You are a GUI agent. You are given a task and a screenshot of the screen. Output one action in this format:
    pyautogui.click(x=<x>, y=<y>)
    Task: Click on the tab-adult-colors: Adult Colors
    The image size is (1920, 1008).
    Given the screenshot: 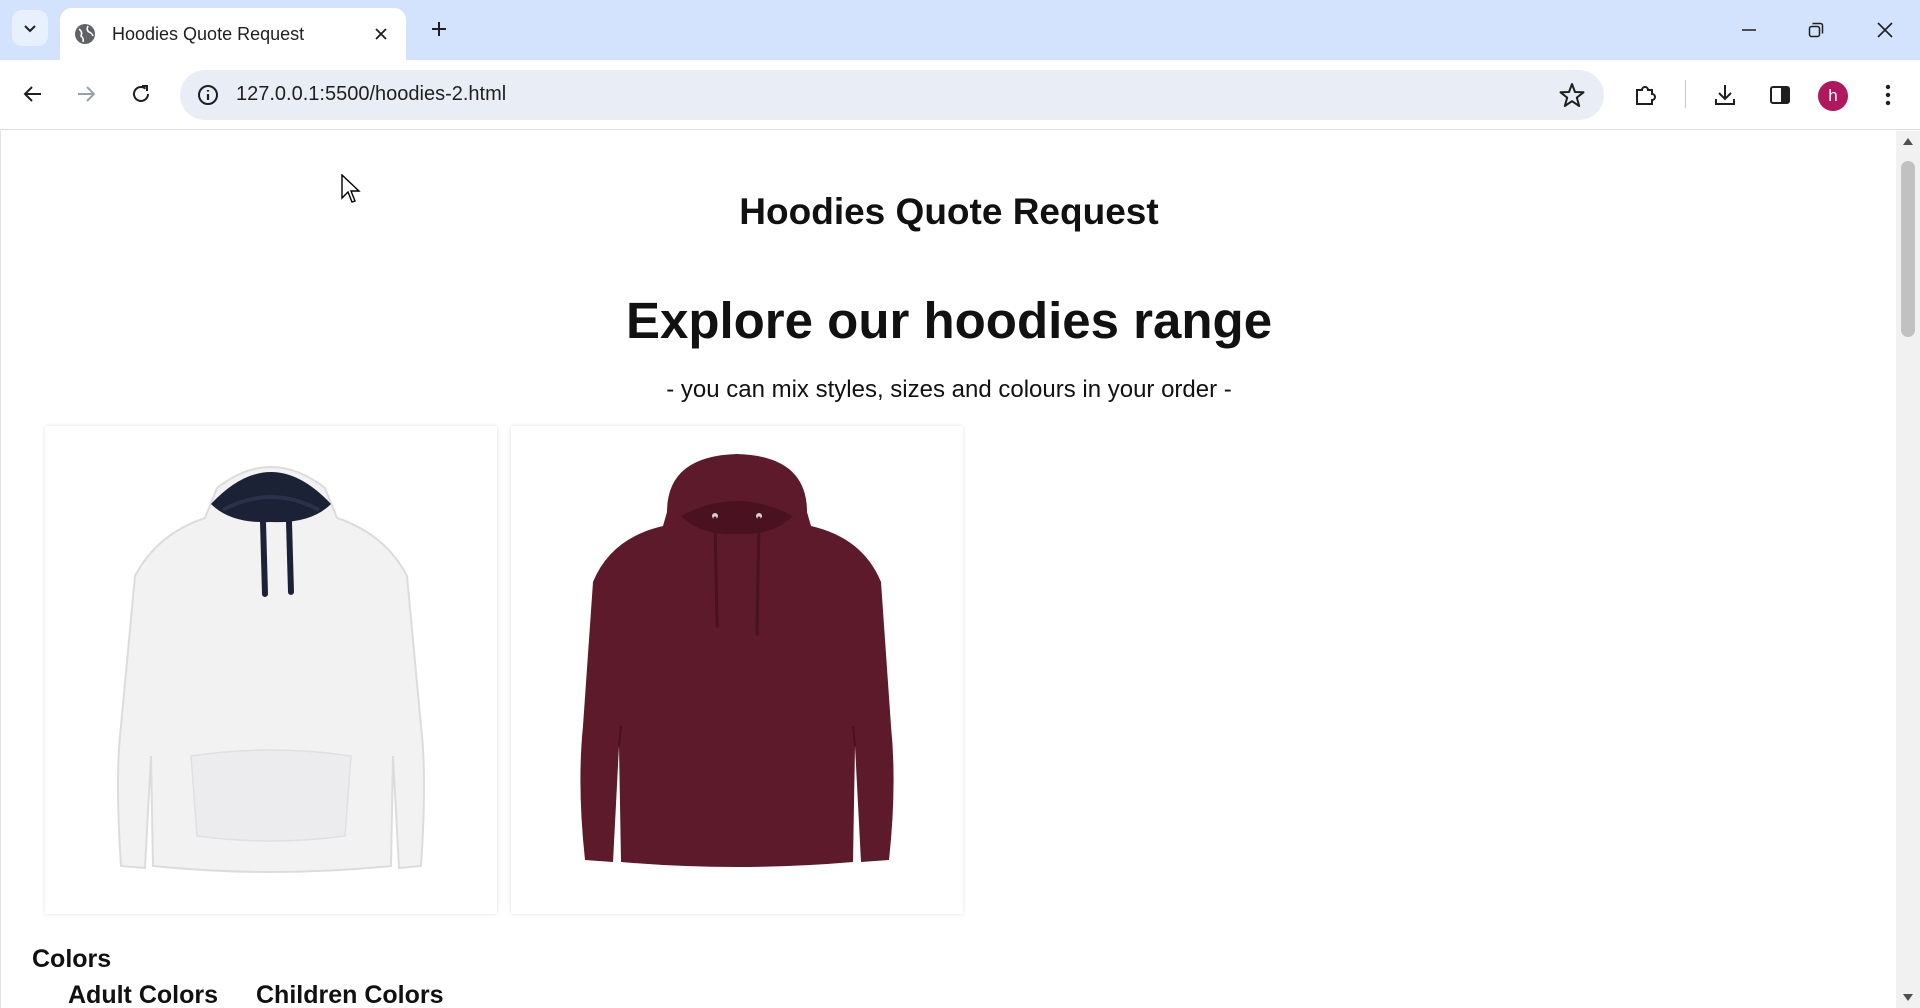 What is the action you would take?
    pyautogui.click(x=143, y=994)
    